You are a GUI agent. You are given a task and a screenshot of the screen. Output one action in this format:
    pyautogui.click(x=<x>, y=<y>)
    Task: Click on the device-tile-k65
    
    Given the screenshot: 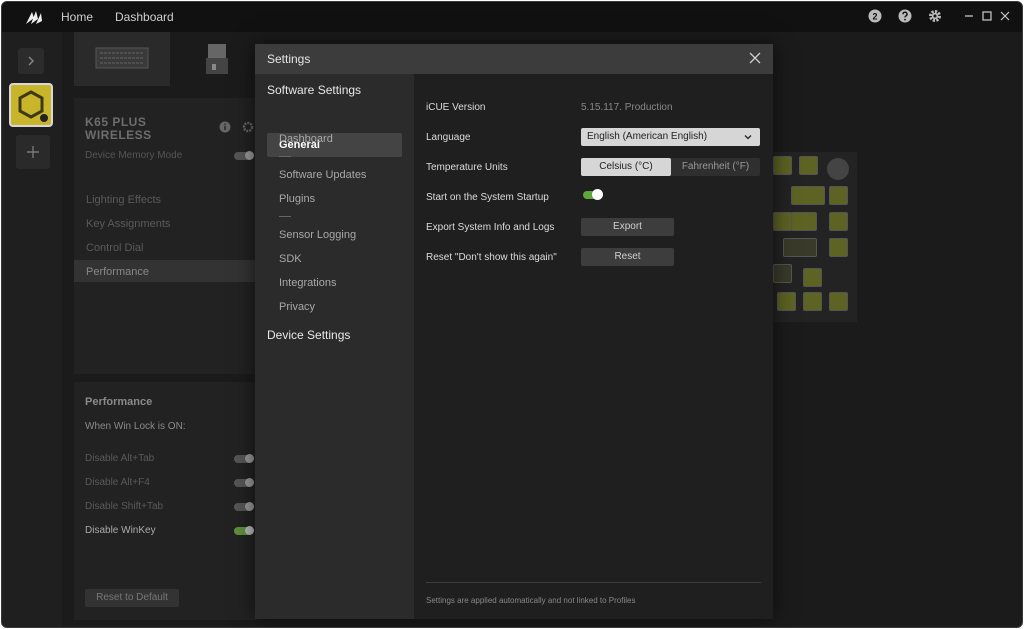 What is the action you would take?
    pyautogui.click(x=31, y=105)
    